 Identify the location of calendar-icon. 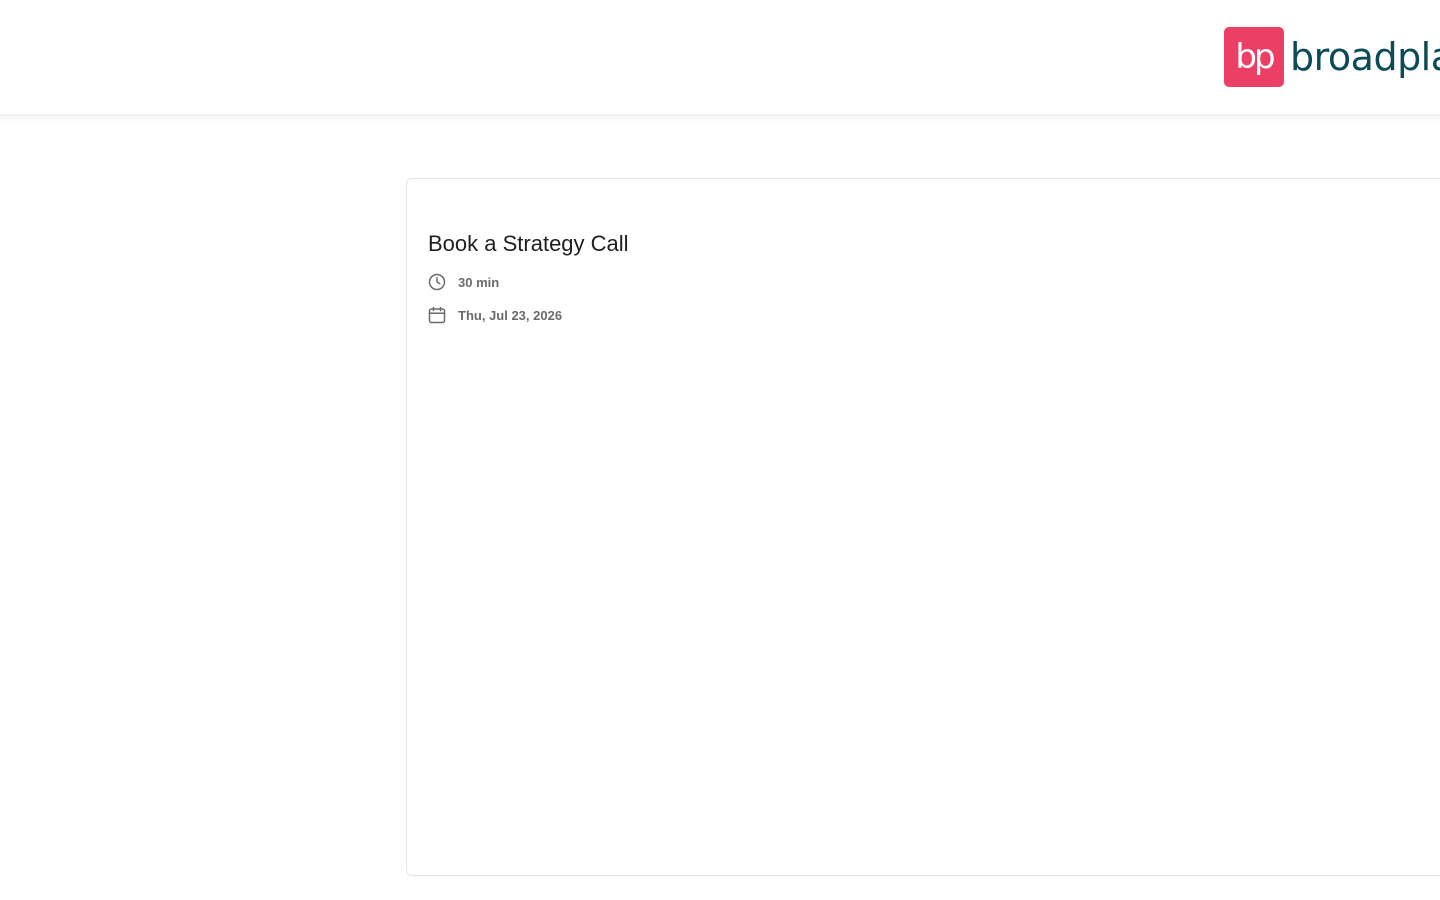
(437, 315).